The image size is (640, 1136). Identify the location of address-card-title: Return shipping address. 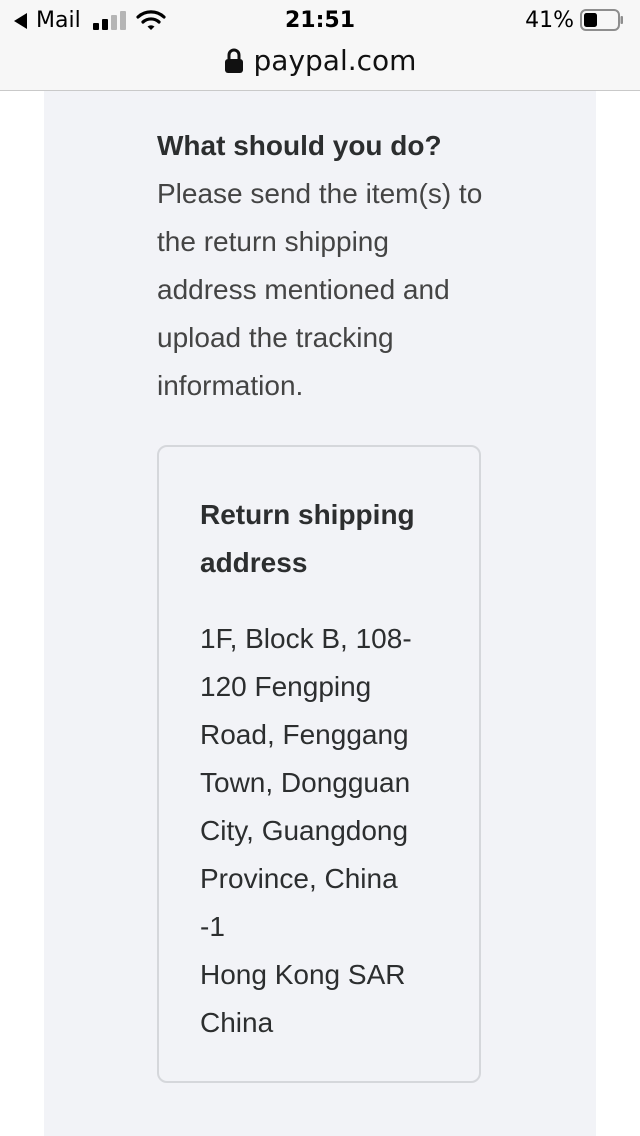
(307, 538).